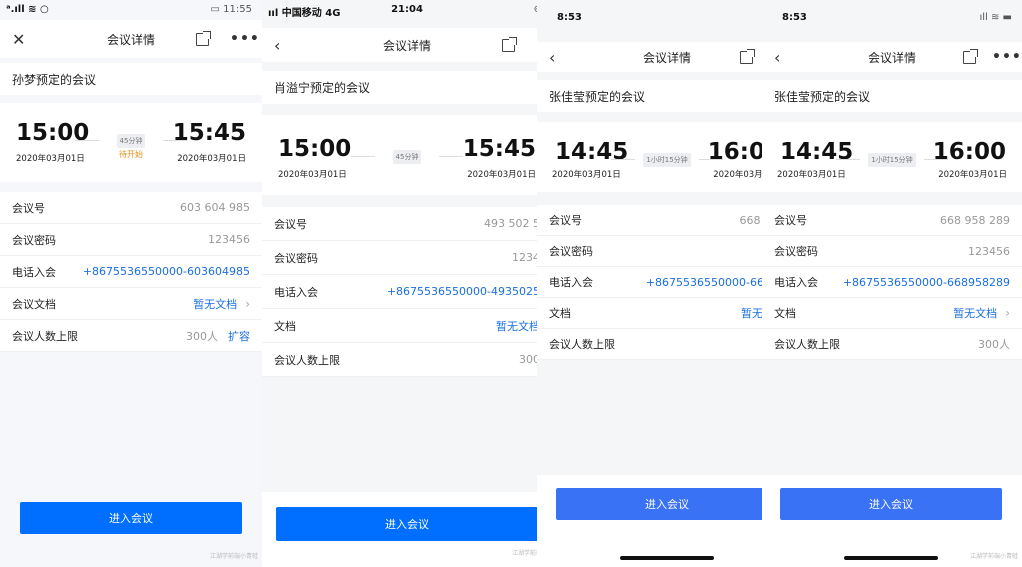 The image size is (1022, 567). I want to click on watermark: 江湖学前端小青蛙, so click(993, 556).